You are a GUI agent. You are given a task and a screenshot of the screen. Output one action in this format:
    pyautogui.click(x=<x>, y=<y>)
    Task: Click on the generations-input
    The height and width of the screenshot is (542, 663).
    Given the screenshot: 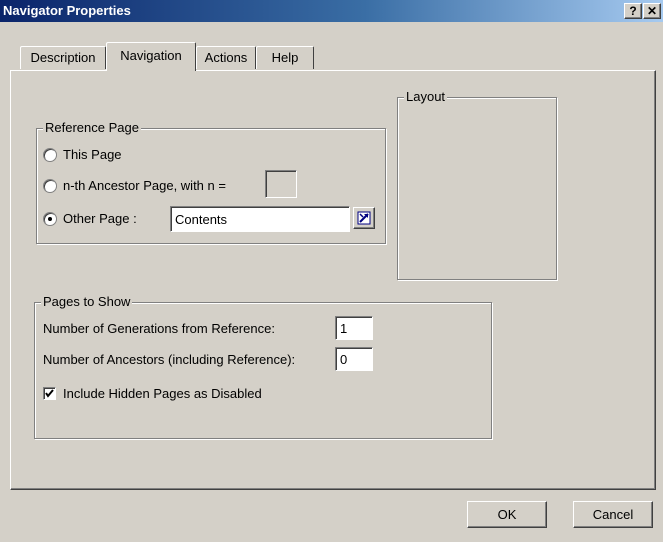 What is the action you would take?
    pyautogui.click(x=354, y=328)
    